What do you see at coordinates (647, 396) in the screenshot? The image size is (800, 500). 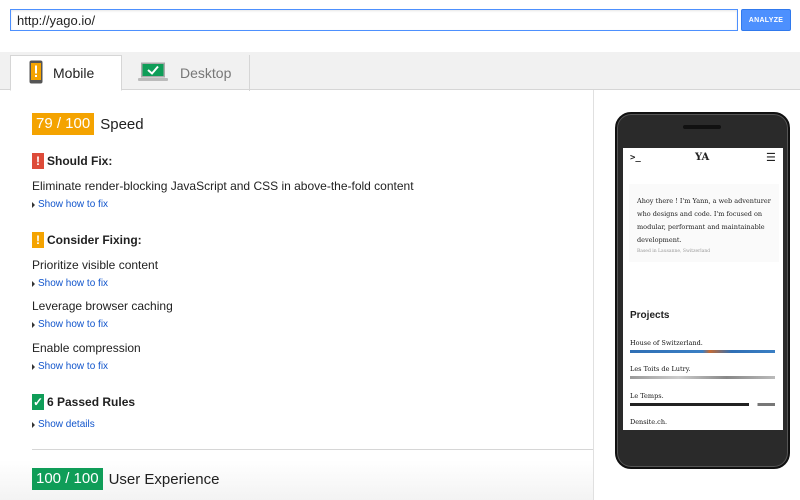 I see `project-item: Le Temps.` at bounding box center [647, 396].